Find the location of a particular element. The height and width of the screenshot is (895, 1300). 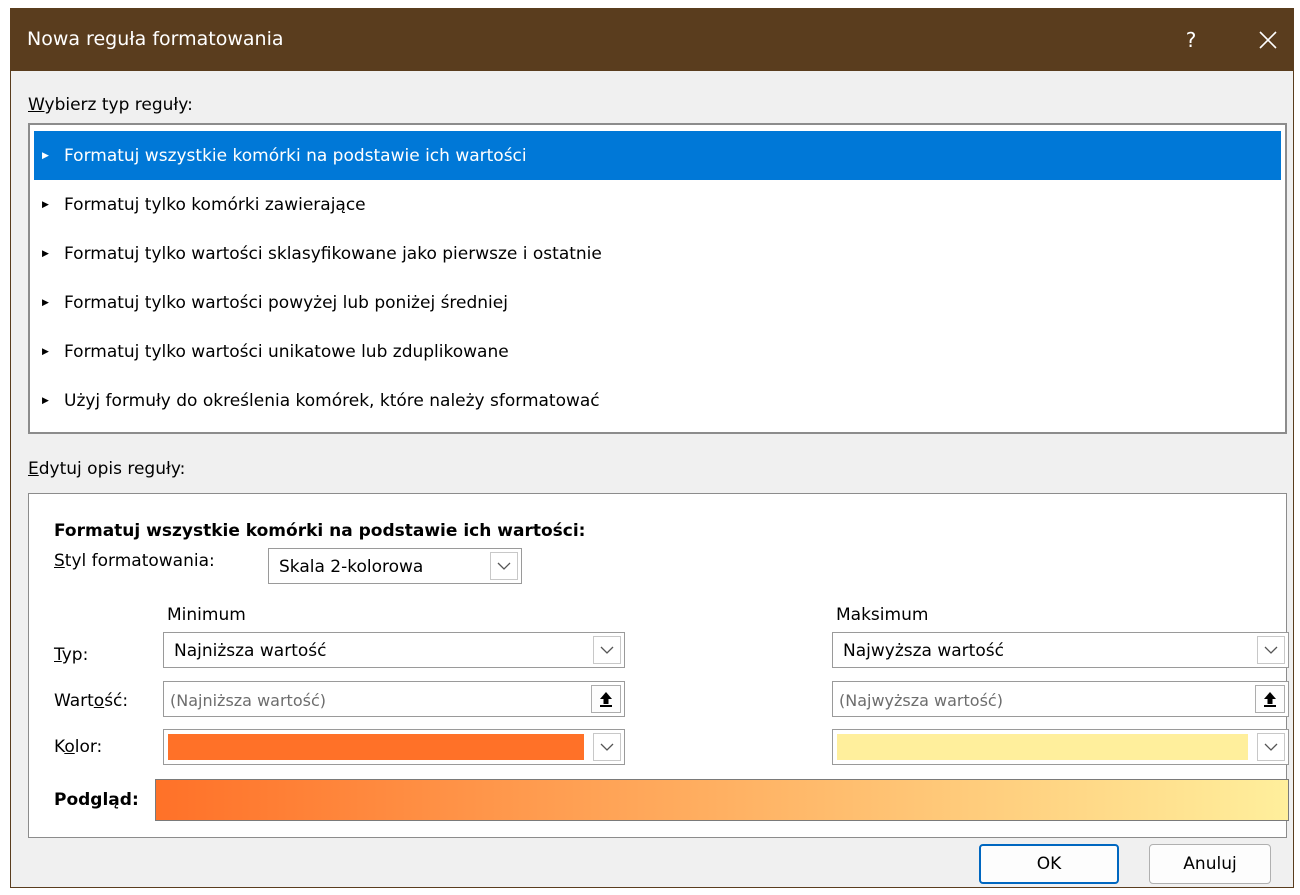

minimum-color-swatch is located at coordinates (376, 747).